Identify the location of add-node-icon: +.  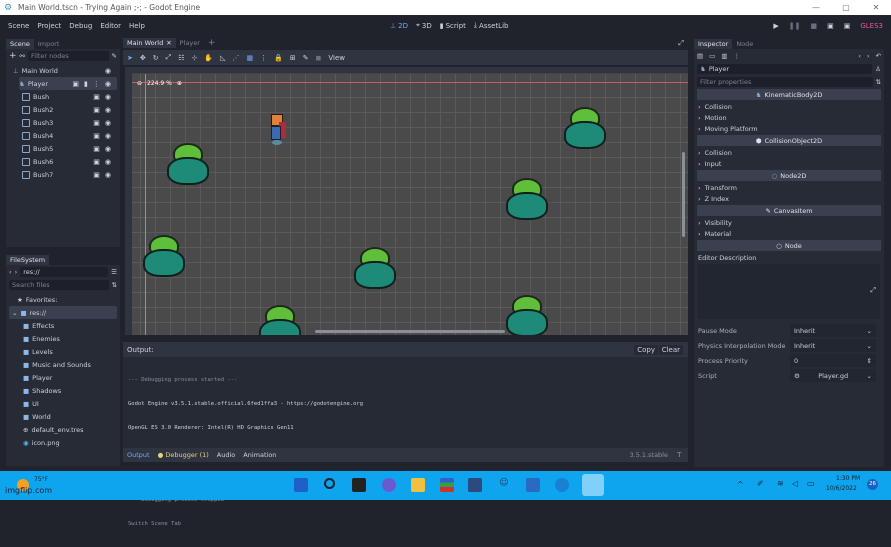
(13, 56).